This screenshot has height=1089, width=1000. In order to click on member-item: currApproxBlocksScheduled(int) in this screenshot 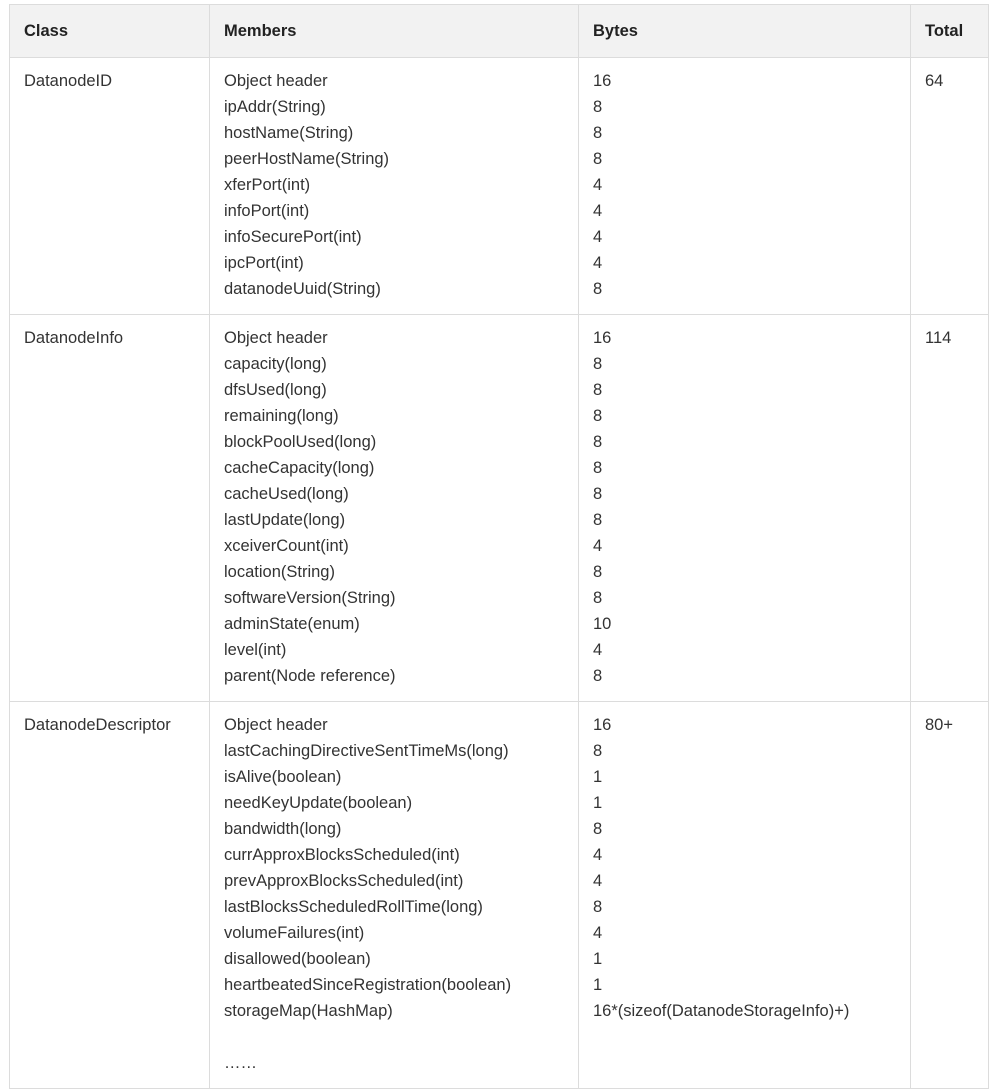, I will do `click(342, 855)`.